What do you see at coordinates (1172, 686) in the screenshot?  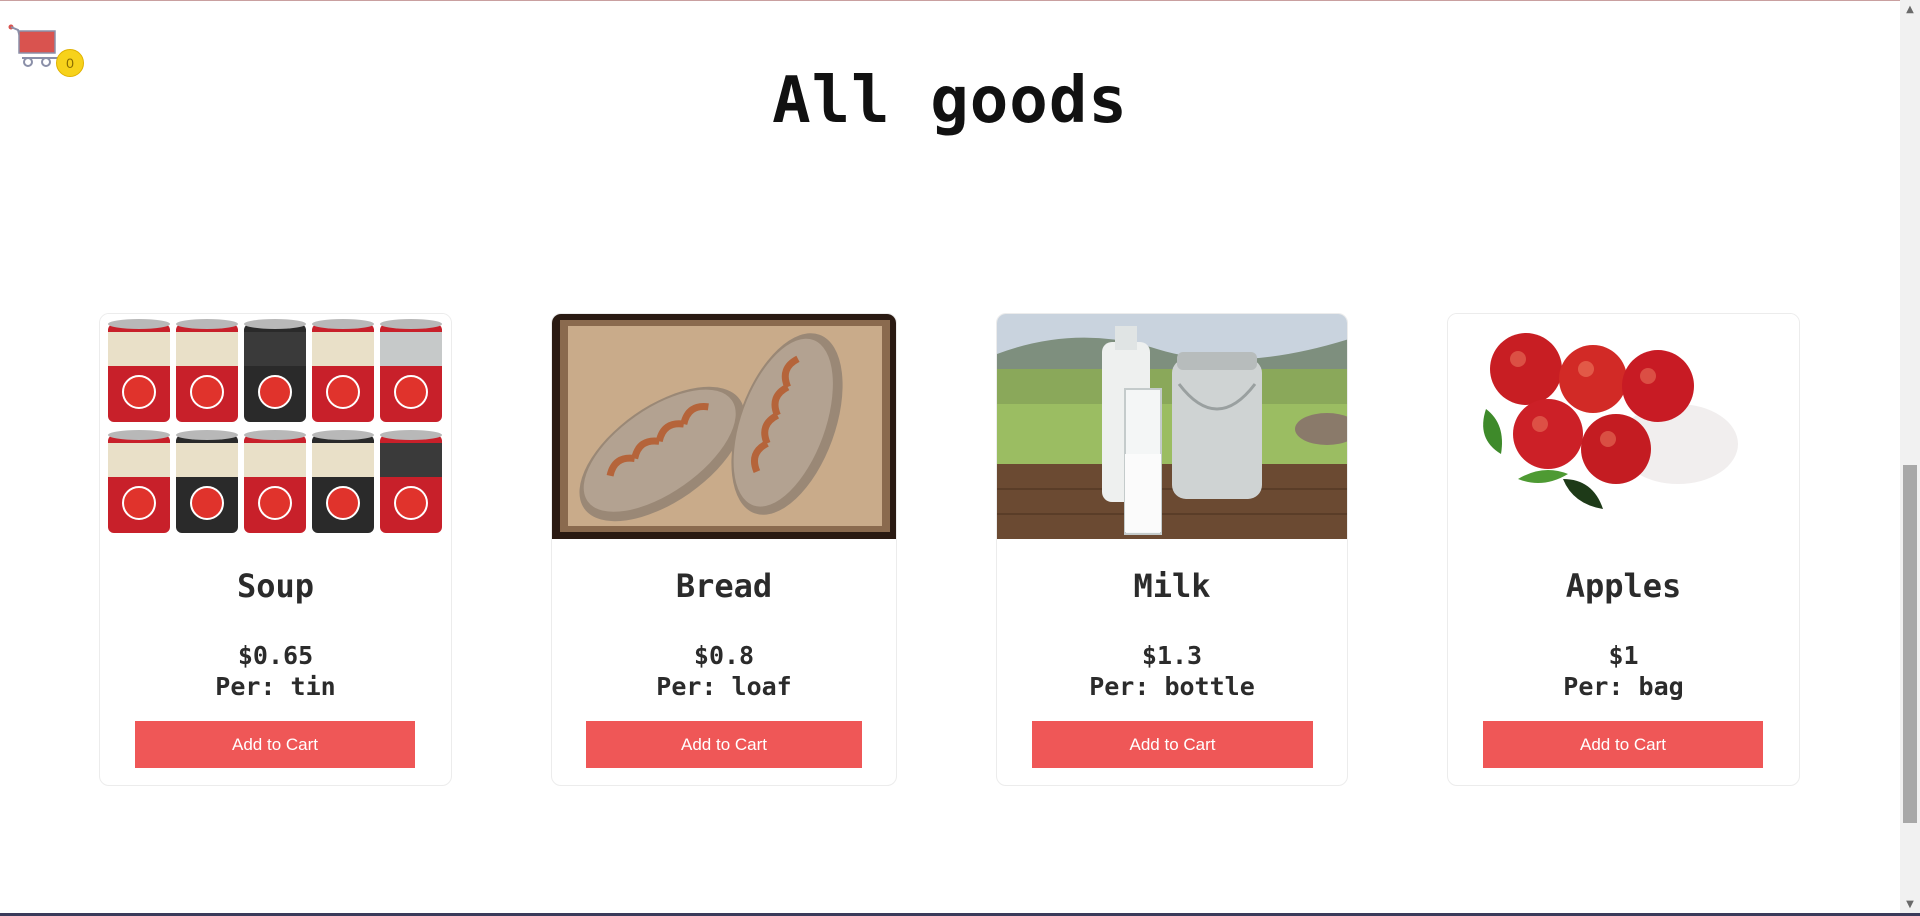 I see `product-unit: Per: bottle` at bounding box center [1172, 686].